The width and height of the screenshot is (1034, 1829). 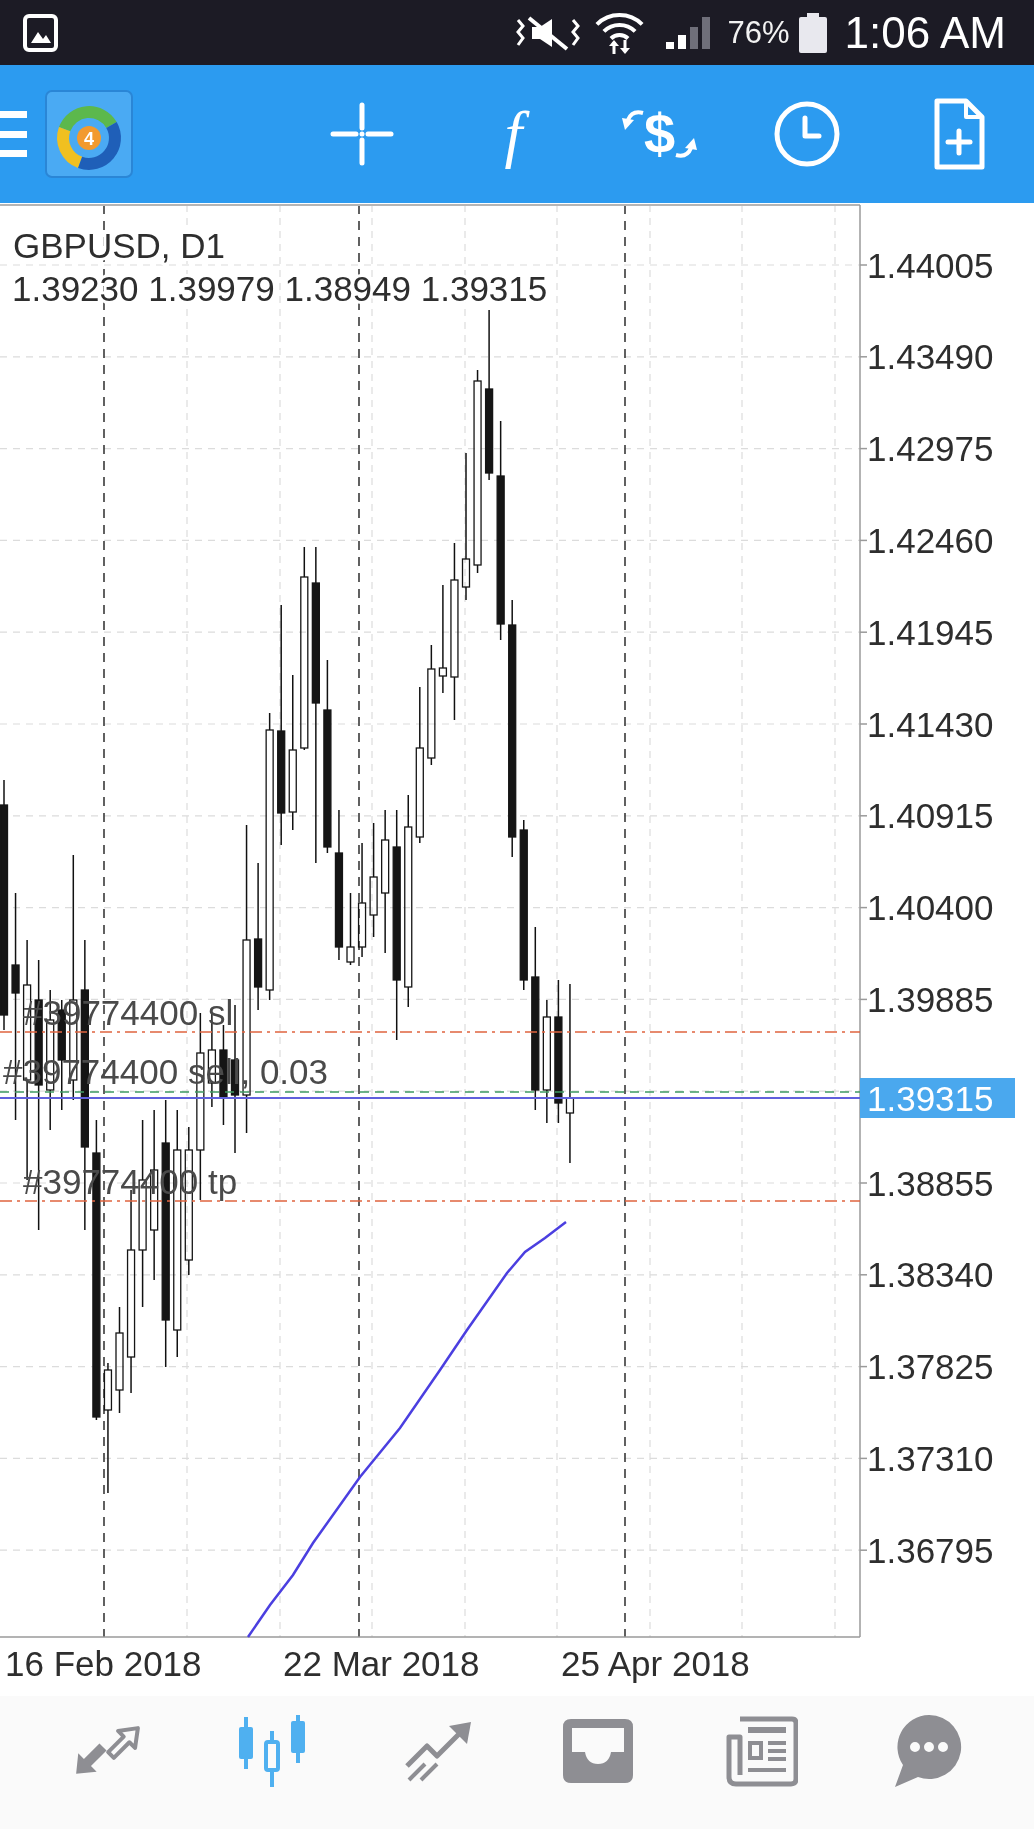 What do you see at coordinates (930, 357) in the screenshot?
I see `price-label: 1.43490` at bounding box center [930, 357].